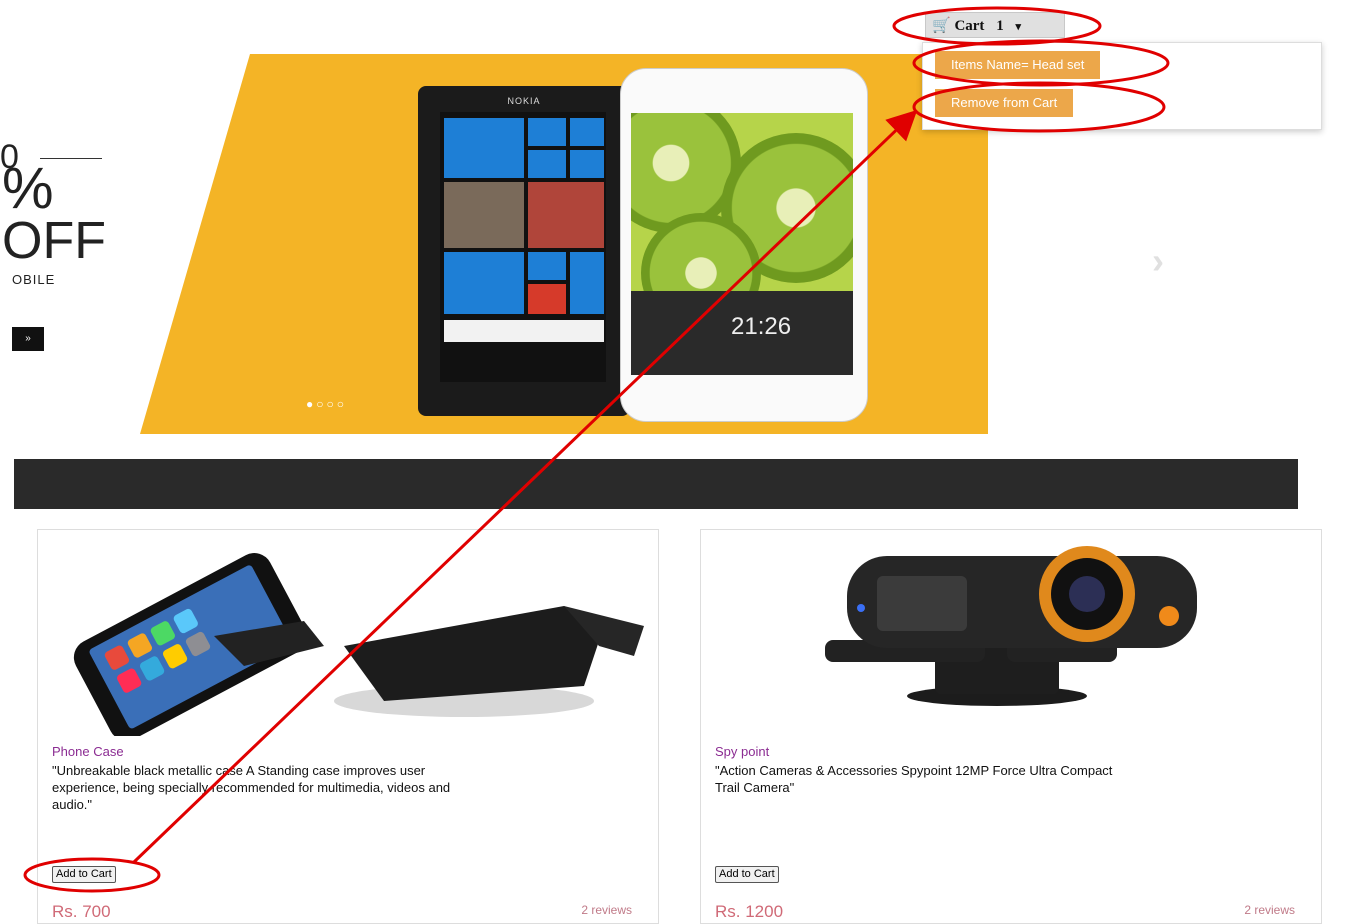 Image resolution: width=1354 pixels, height=924 pixels. Describe the element at coordinates (656, 484) in the screenshot. I see `section-bar` at that location.